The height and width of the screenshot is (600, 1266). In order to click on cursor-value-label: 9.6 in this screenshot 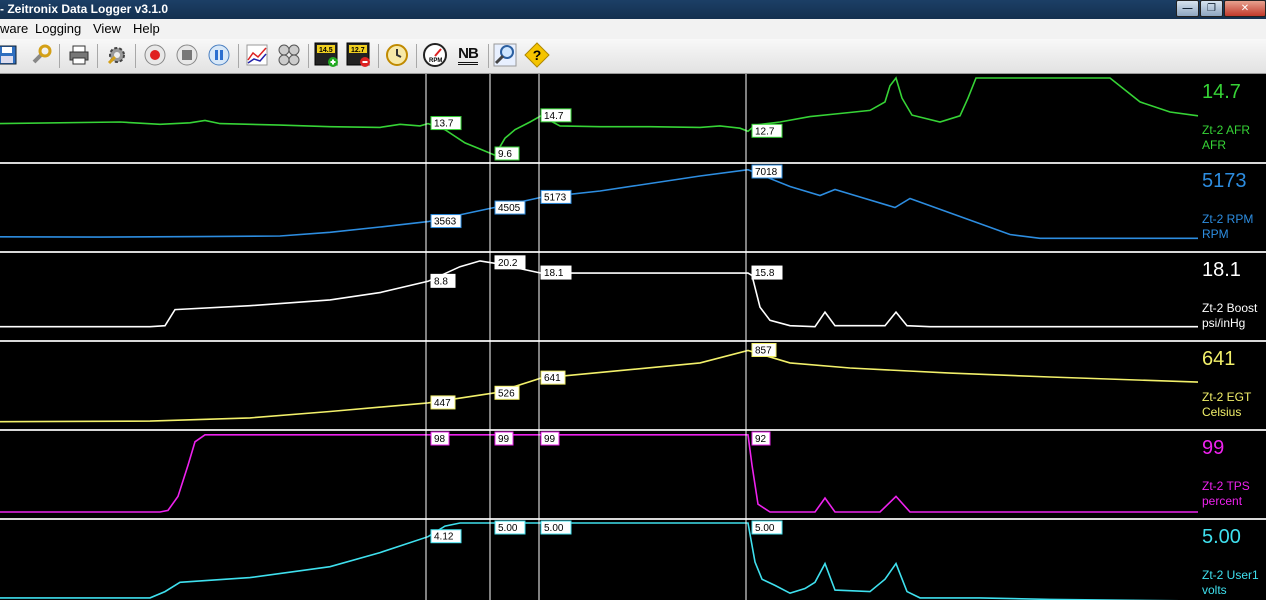, I will do `click(505, 154)`.